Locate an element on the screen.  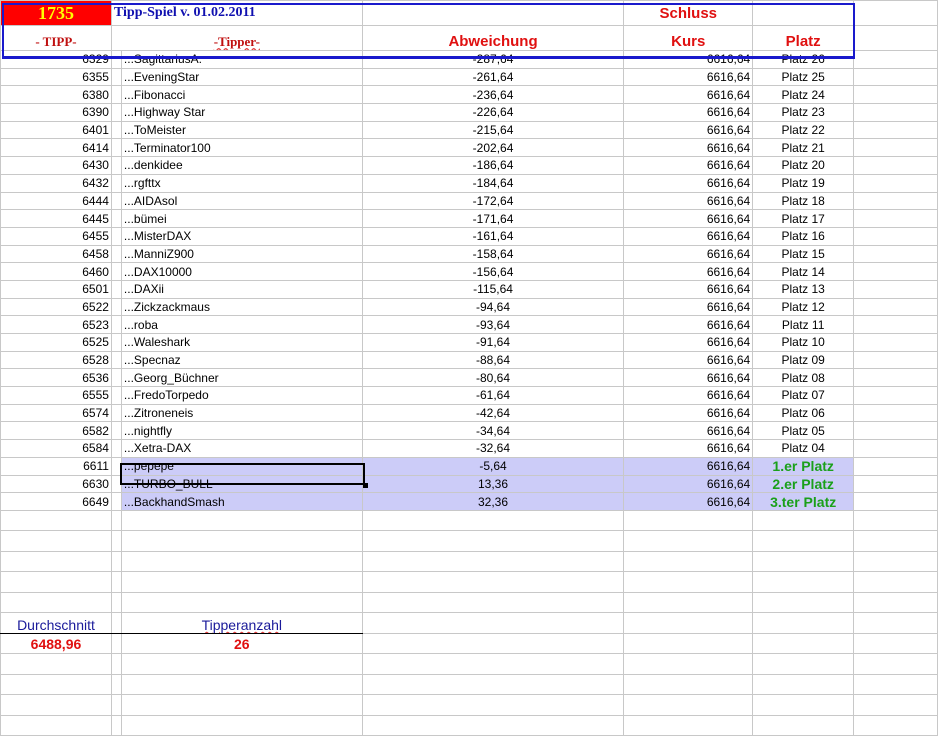
tipper-cell: ...Xetra-DAX is located at coordinates (241, 448).